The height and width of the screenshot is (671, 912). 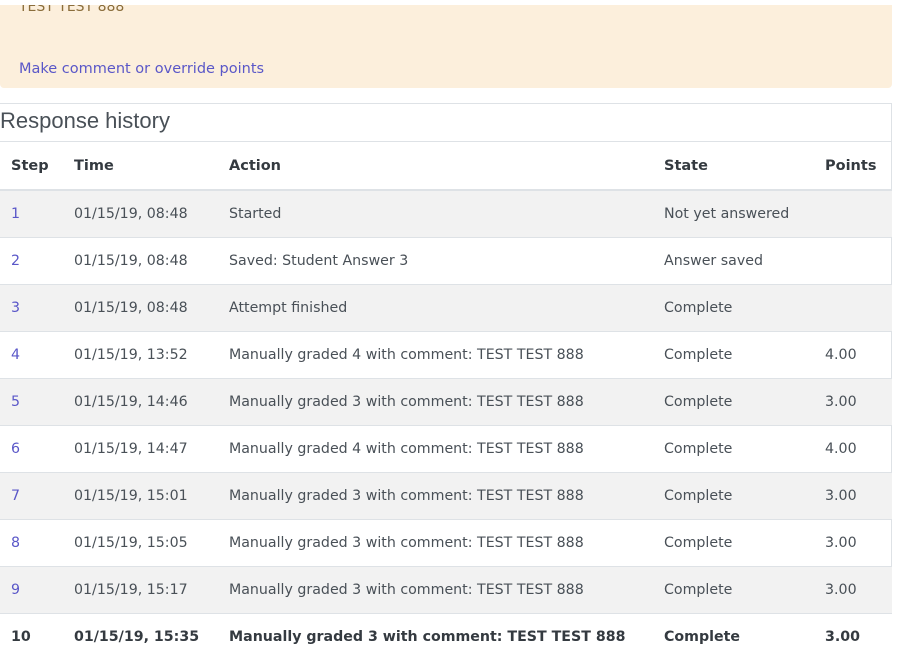 I want to click on action-cell: Saved: Student Answer 3, so click(x=446, y=261).